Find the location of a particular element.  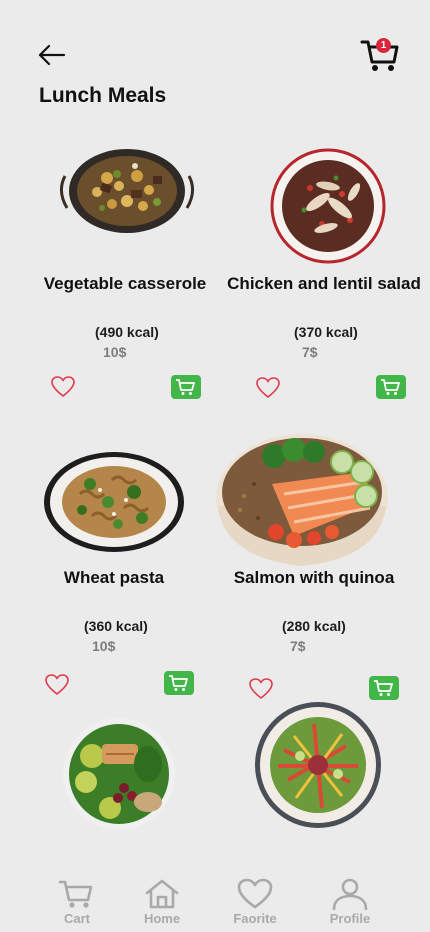

wheat-pasta-image is located at coordinates (114, 502).